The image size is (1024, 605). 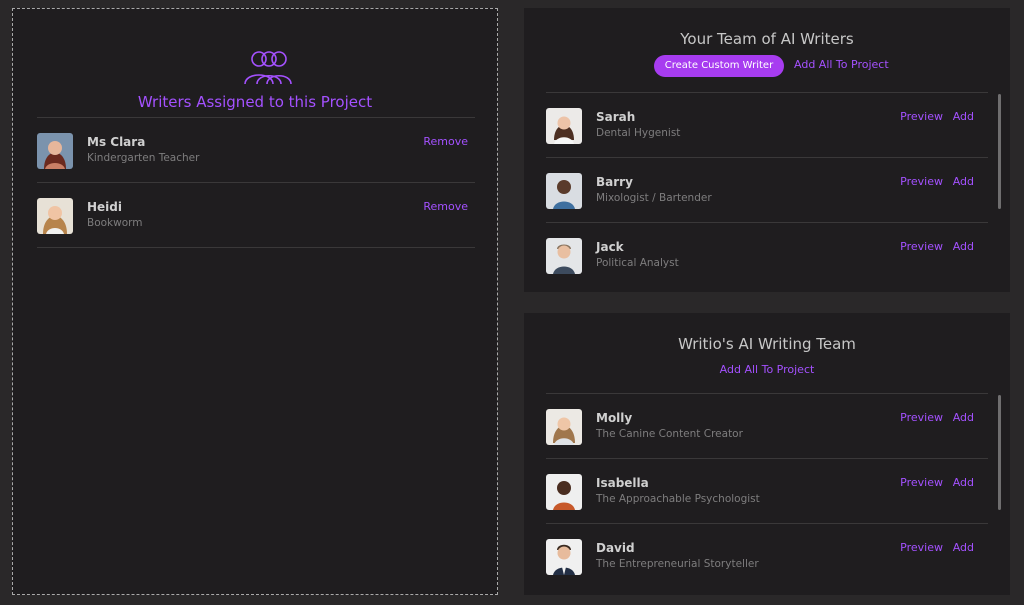 What do you see at coordinates (622, 483) in the screenshot?
I see `writer-name: Isabella` at bounding box center [622, 483].